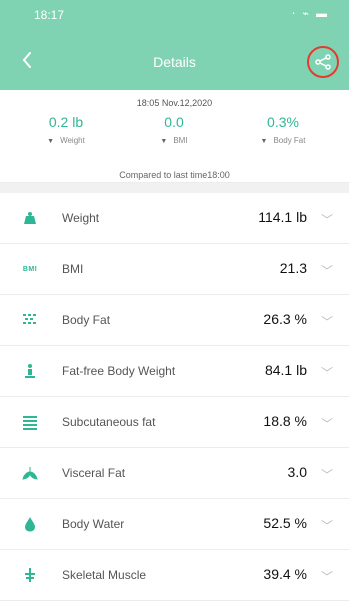 This screenshot has width=349, height=611. Describe the element at coordinates (30, 269) in the screenshot. I see `bmi-icon: BMI` at that location.